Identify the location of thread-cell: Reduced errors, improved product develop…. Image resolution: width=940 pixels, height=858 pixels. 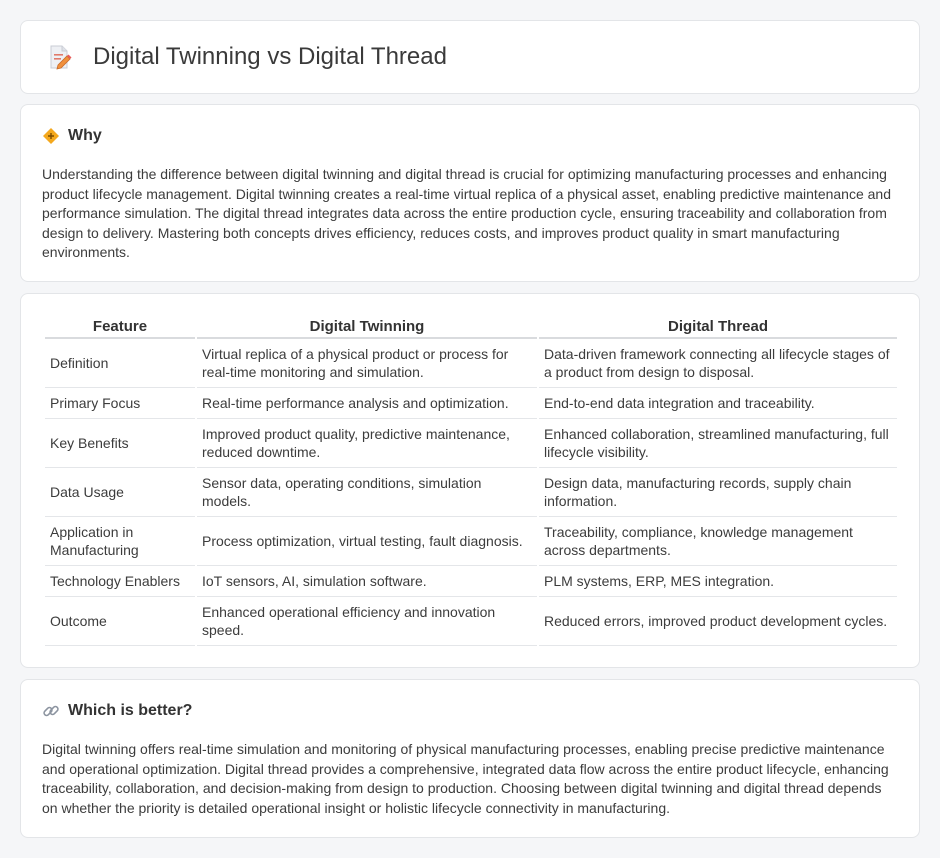
(718, 621).